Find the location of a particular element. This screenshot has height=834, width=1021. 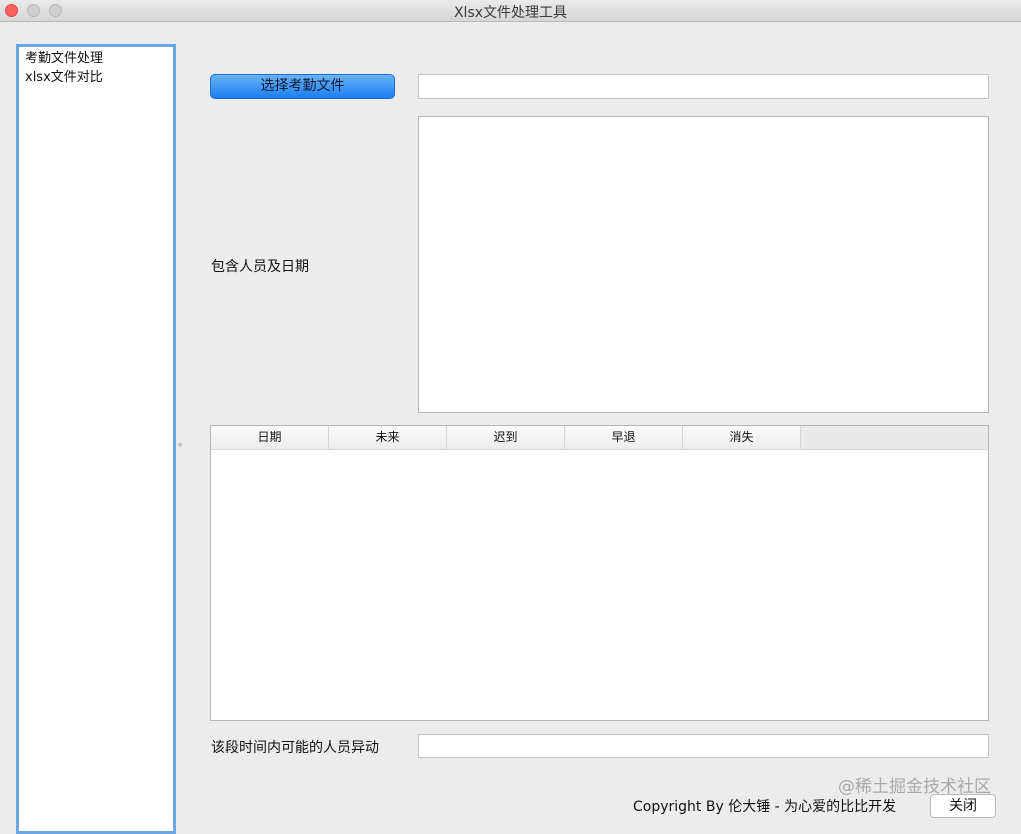

people-dates-label: 包含人员及日期 is located at coordinates (260, 267).